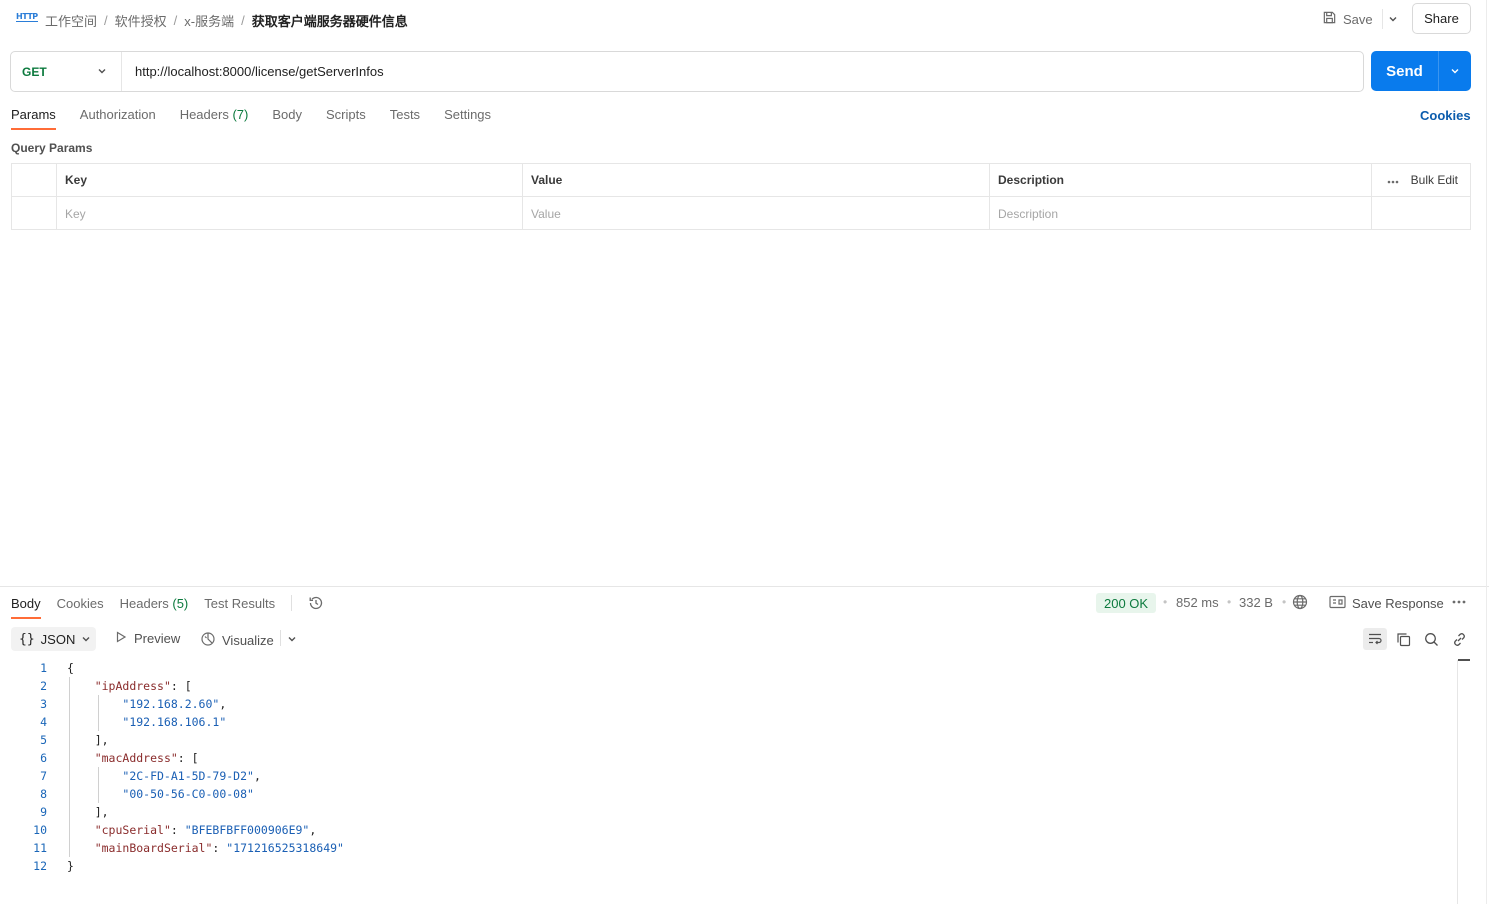  What do you see at coordinates (34, 213) in the screenshot?
I see `row-checkbox` at bounding box center [34, 213].